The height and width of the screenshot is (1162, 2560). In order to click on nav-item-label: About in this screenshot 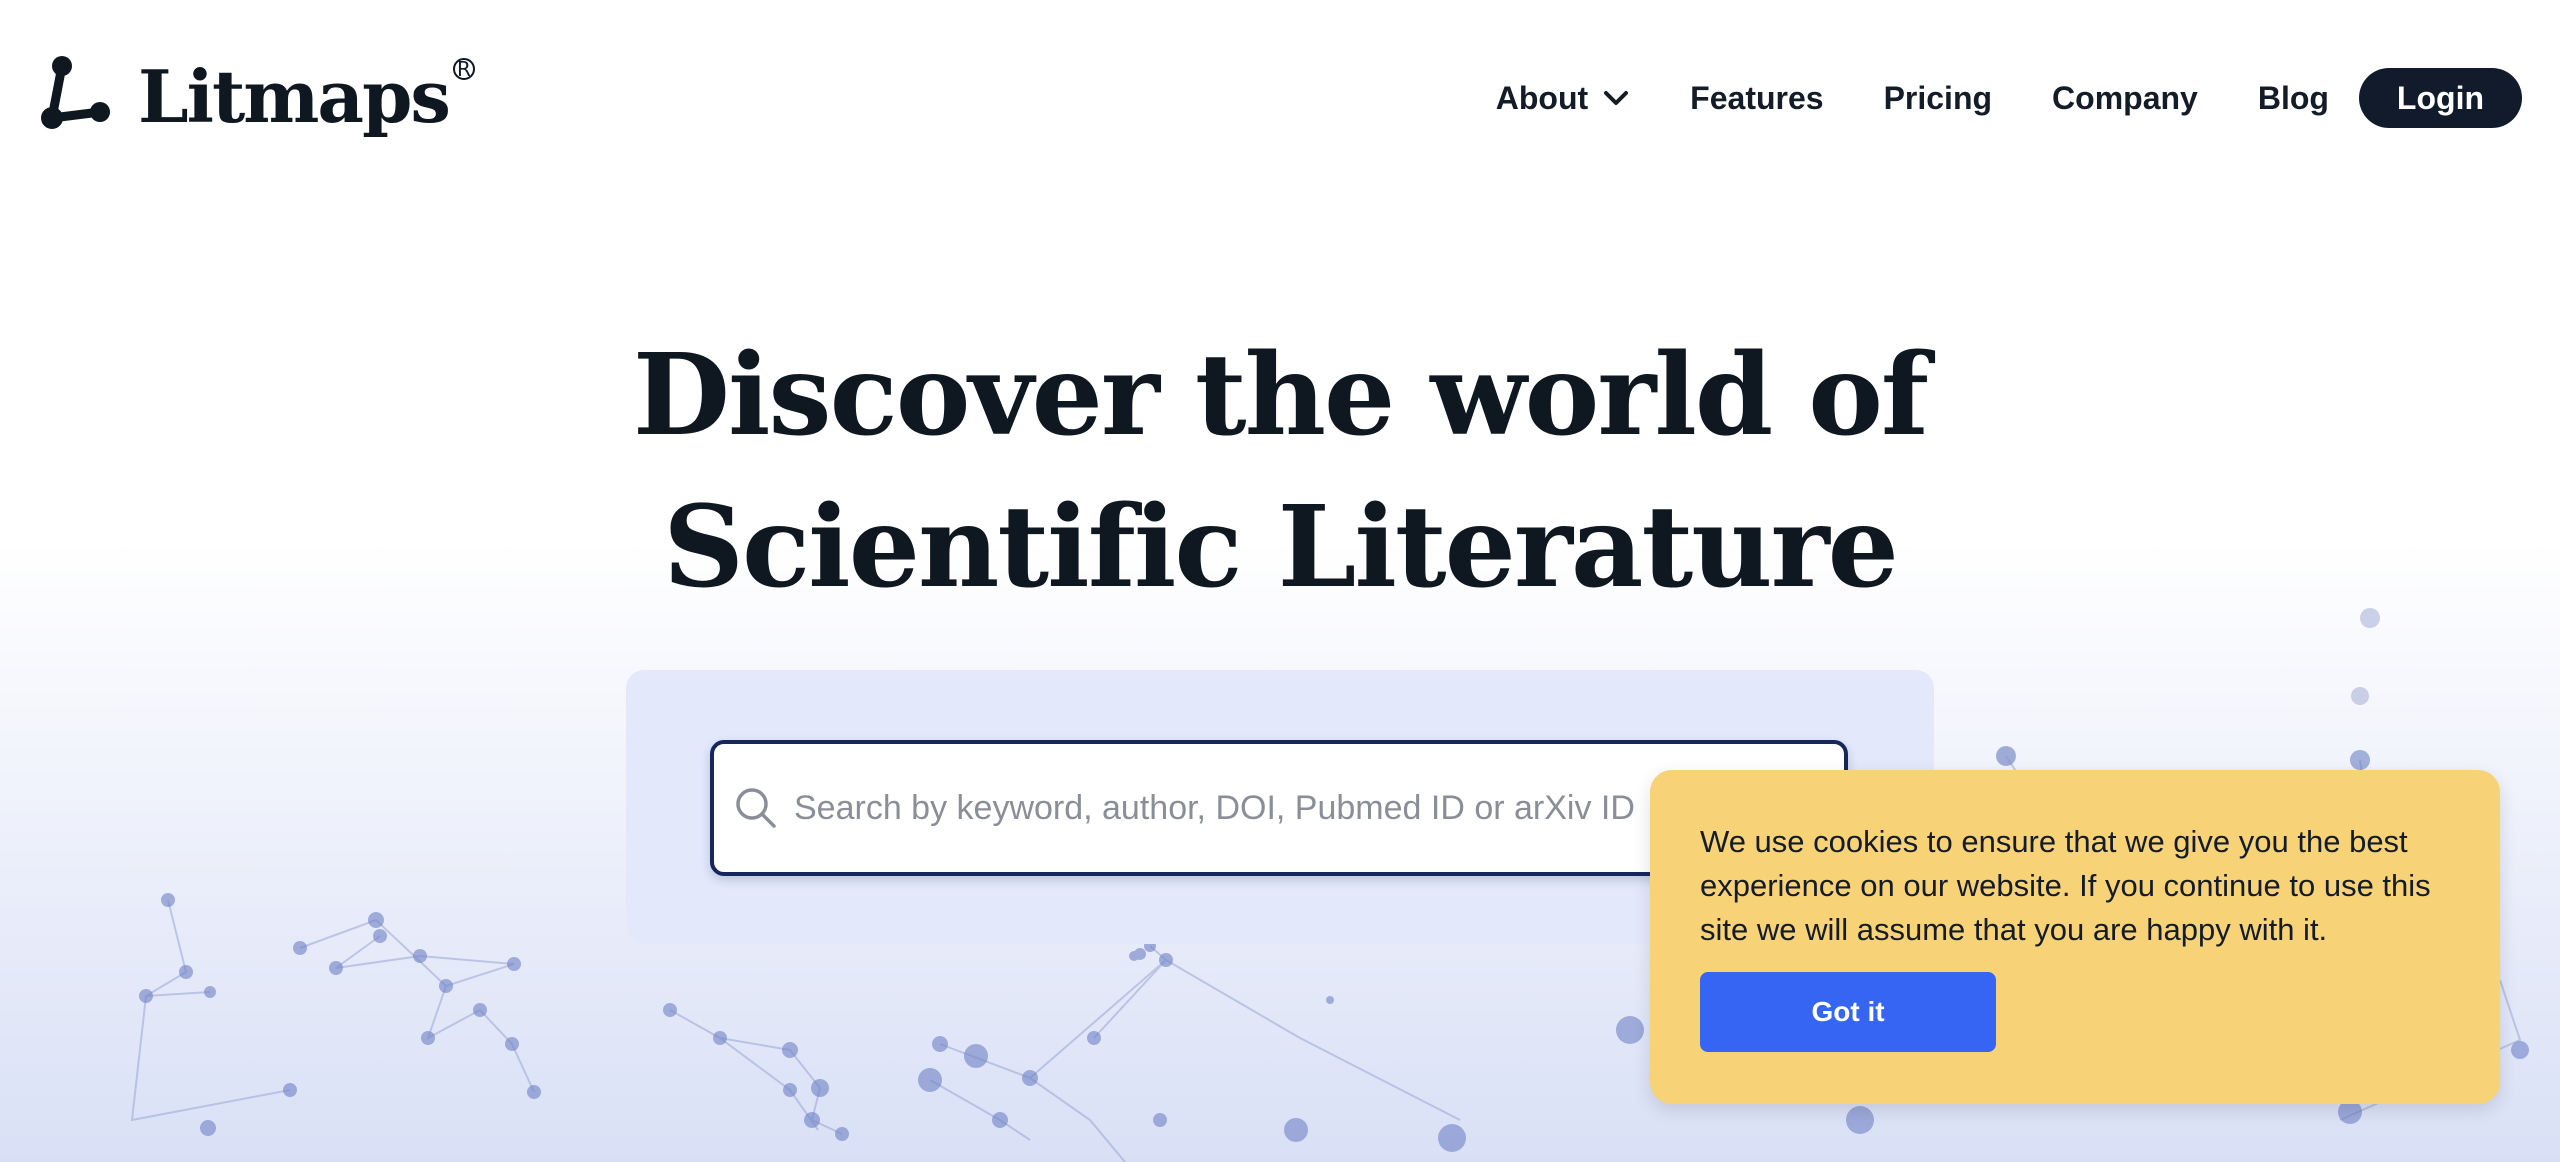, I will do `click(1542, 97)`.